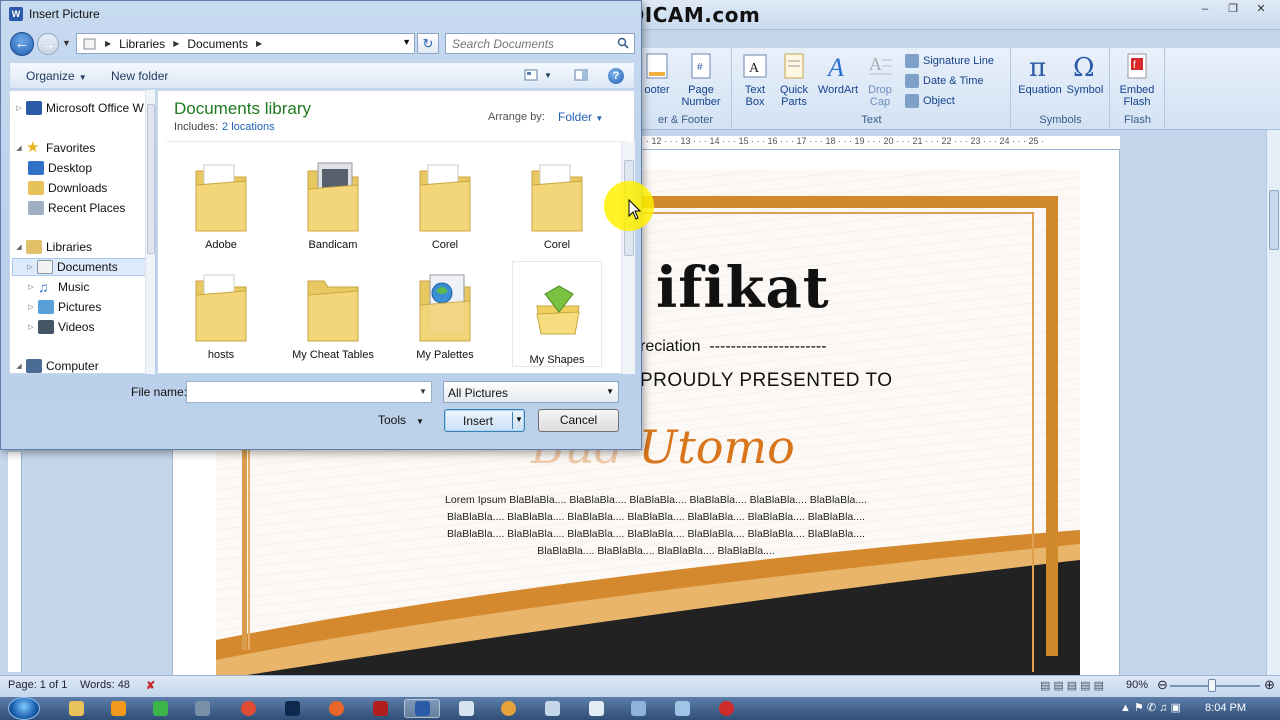 Image resolution: width=1280 pixels, height=720 pixels. Describe the element at coordinates (880, 80) in the screenshot. I see `drop-cap-button: A Drop Cap` at that location.